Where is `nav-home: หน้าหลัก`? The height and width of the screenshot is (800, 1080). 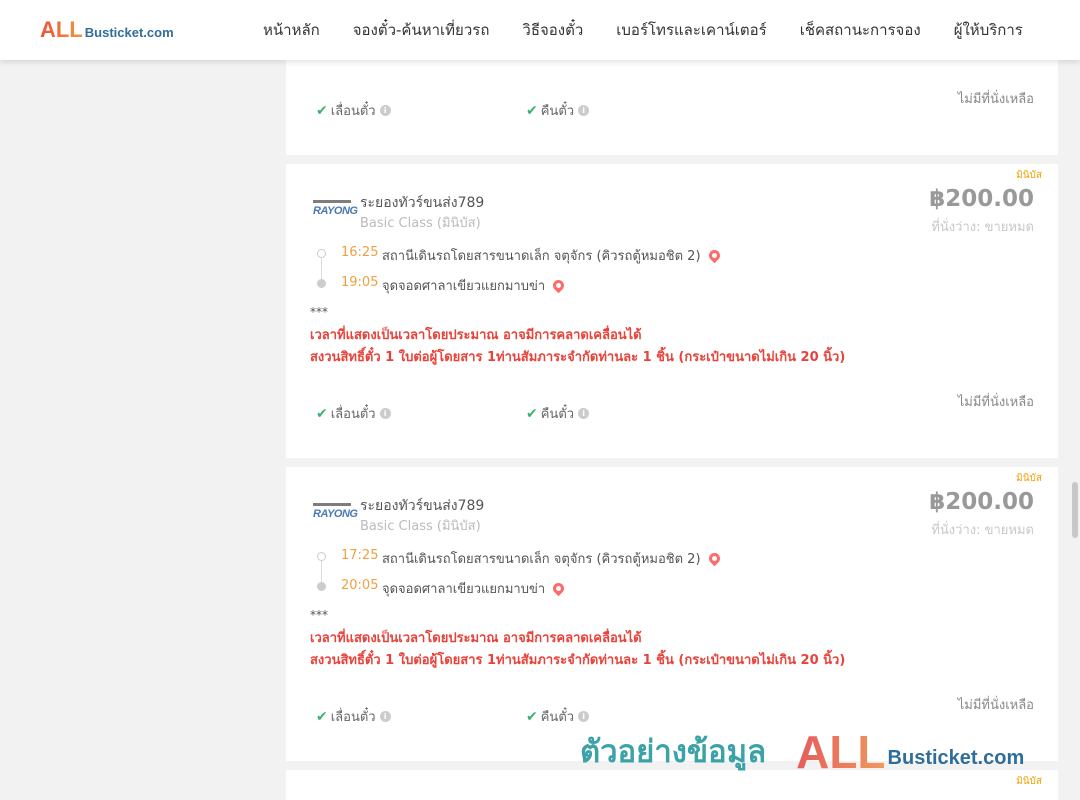 nav-home: หน้าหลัก is located at coordinates (291, 30).